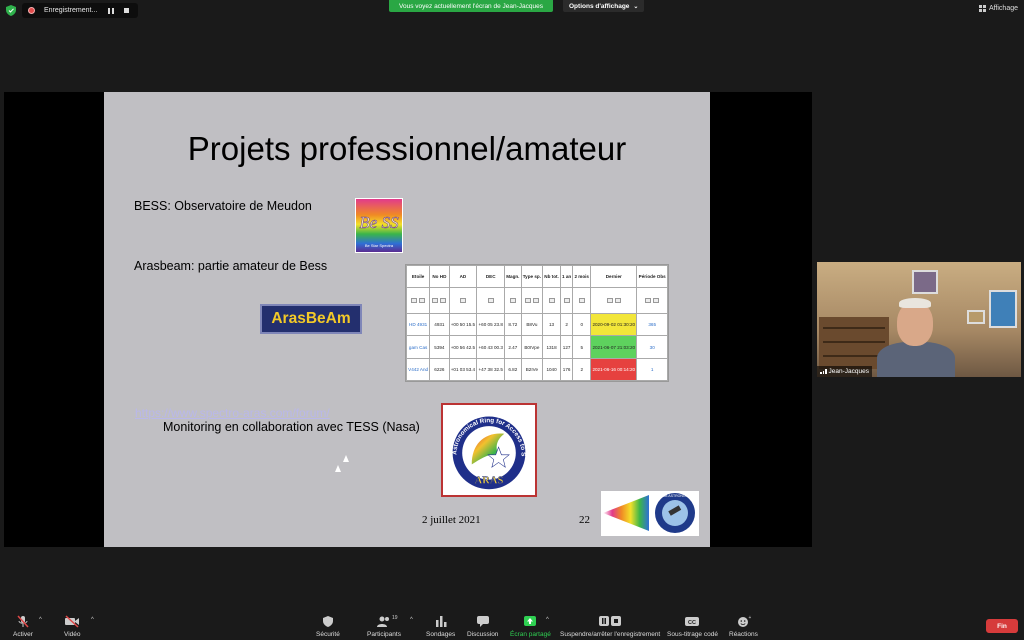  I want to click on participants-options-chevron-icon: ^, so click(411, 620).